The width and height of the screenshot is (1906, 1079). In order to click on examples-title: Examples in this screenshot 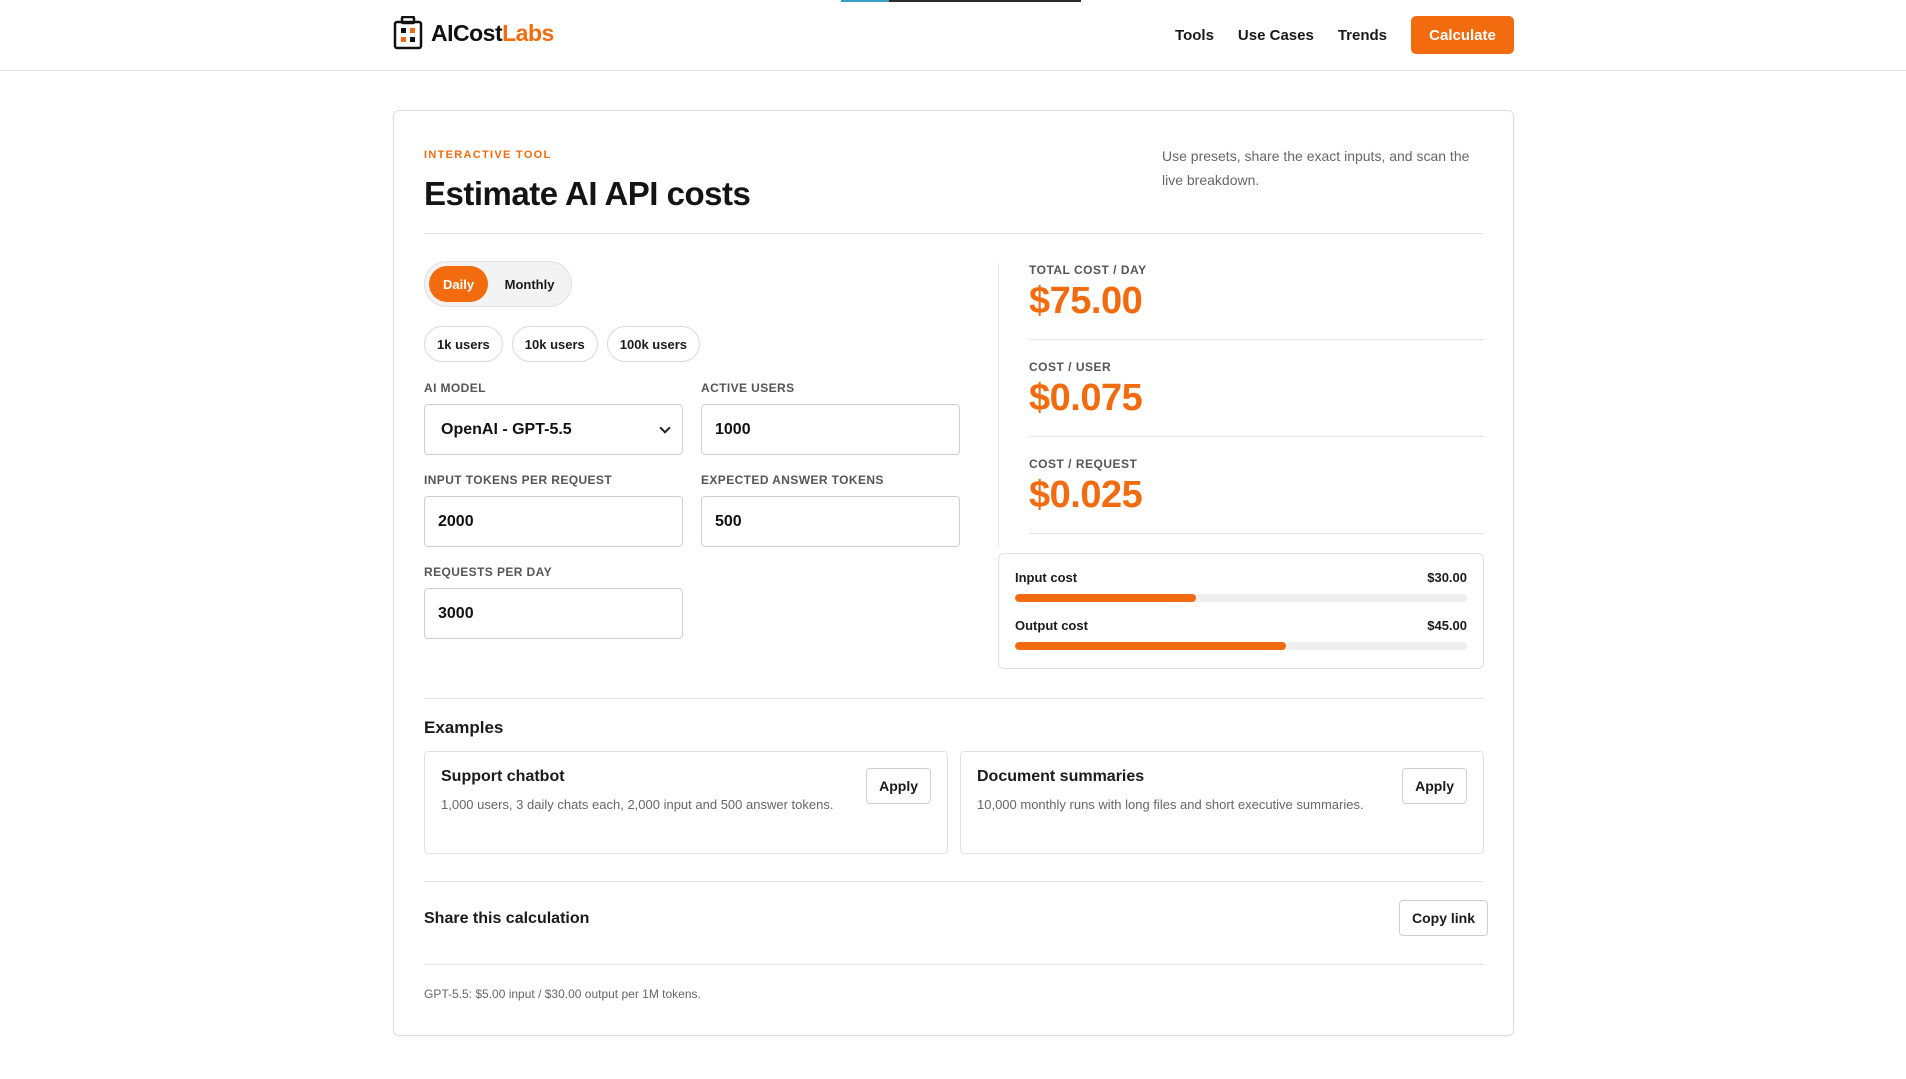, I will do `click(464, 727)`.